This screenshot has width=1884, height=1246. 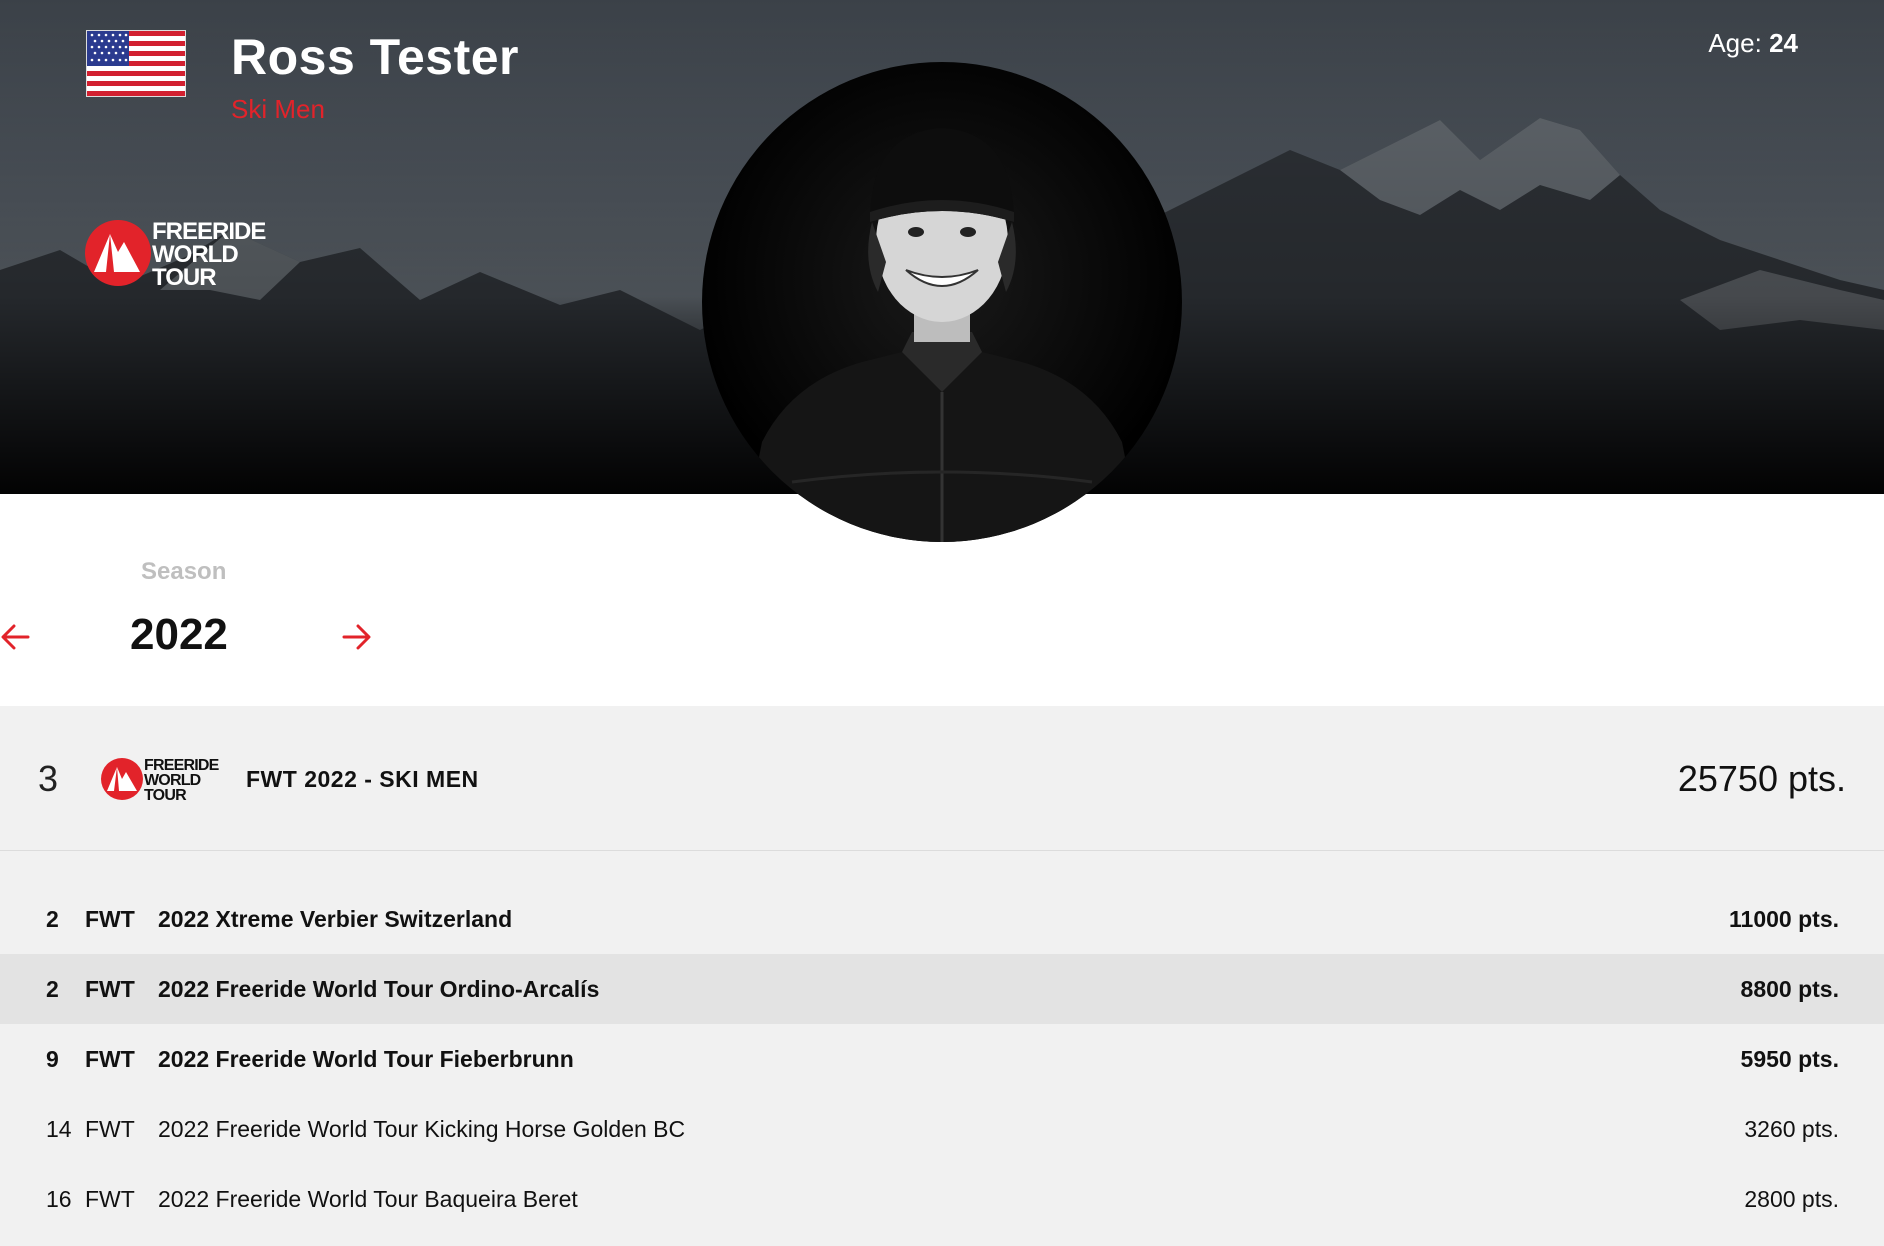 What do you see at coordinates (1791, 1129) in the screenshot?
I see `event-points: 3260 pts.` at bounding box center [1791, 1129].